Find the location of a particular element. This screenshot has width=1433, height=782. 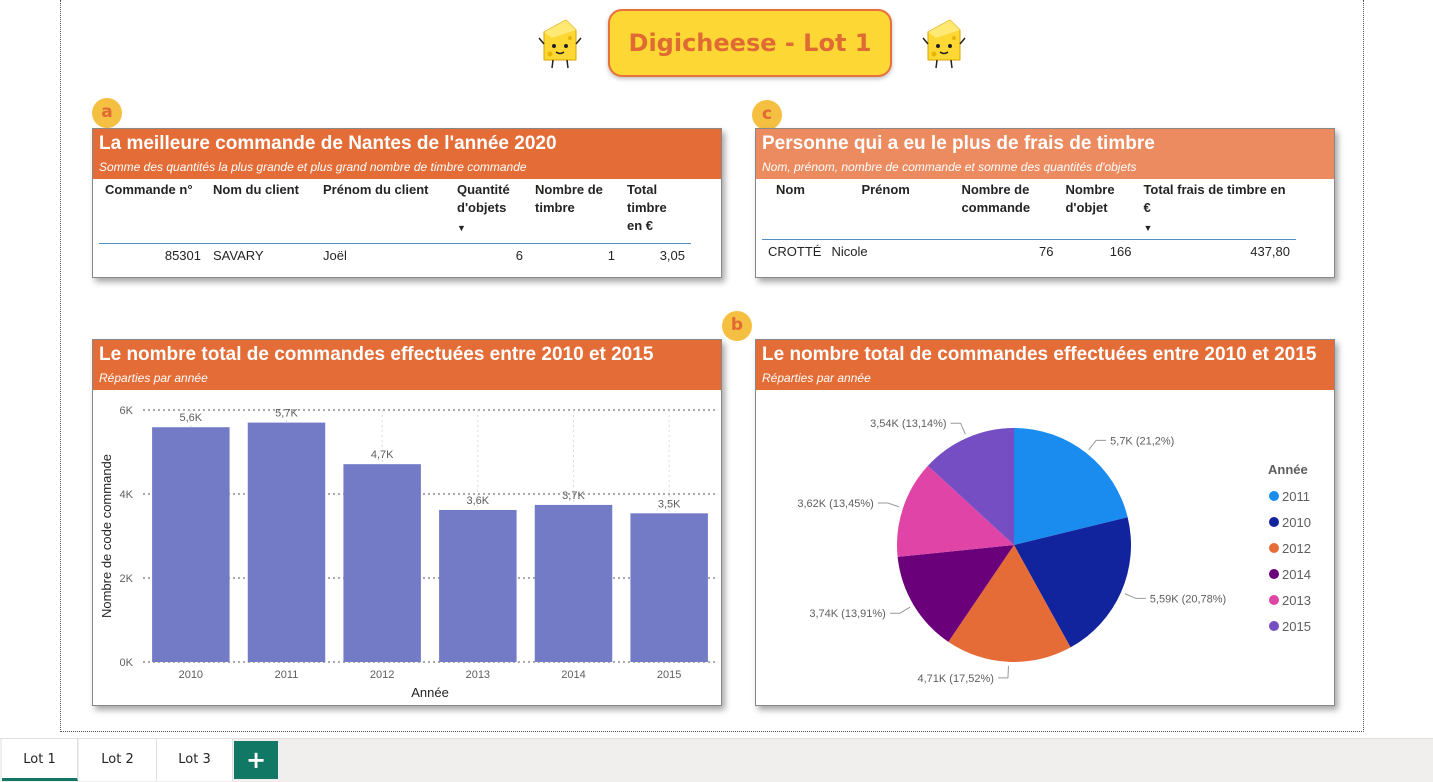

legend-item-2015: 2015 is located at coordinates (1296, 626).